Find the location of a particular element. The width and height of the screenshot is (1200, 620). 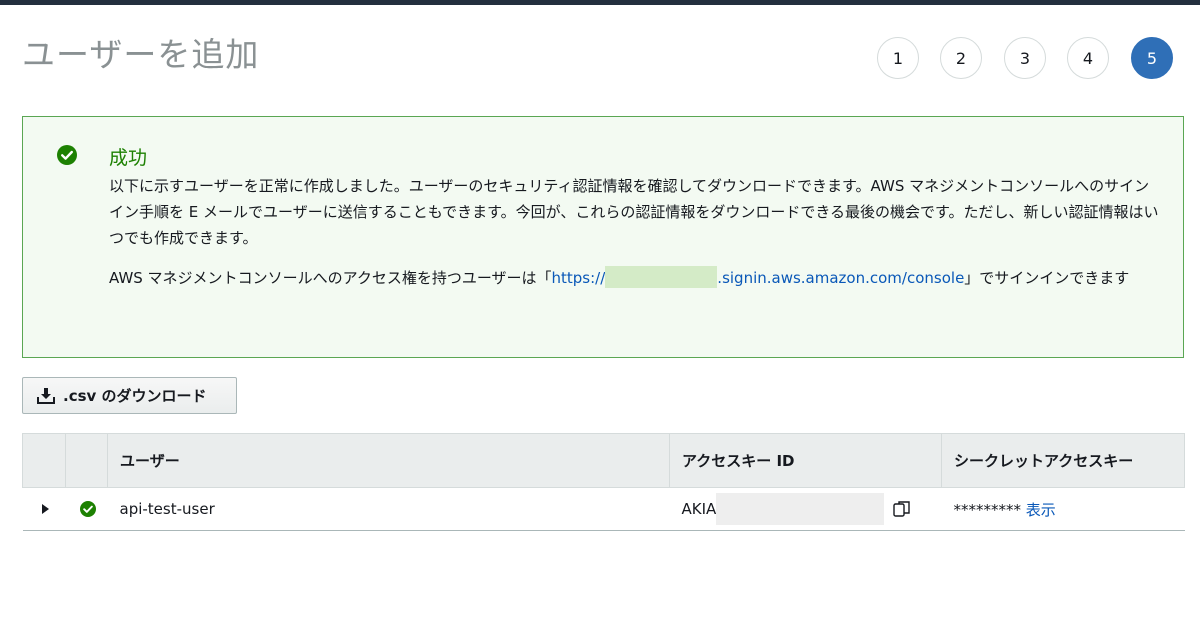

access-key-prefix: AKIA is located at coordinates (699, 509).